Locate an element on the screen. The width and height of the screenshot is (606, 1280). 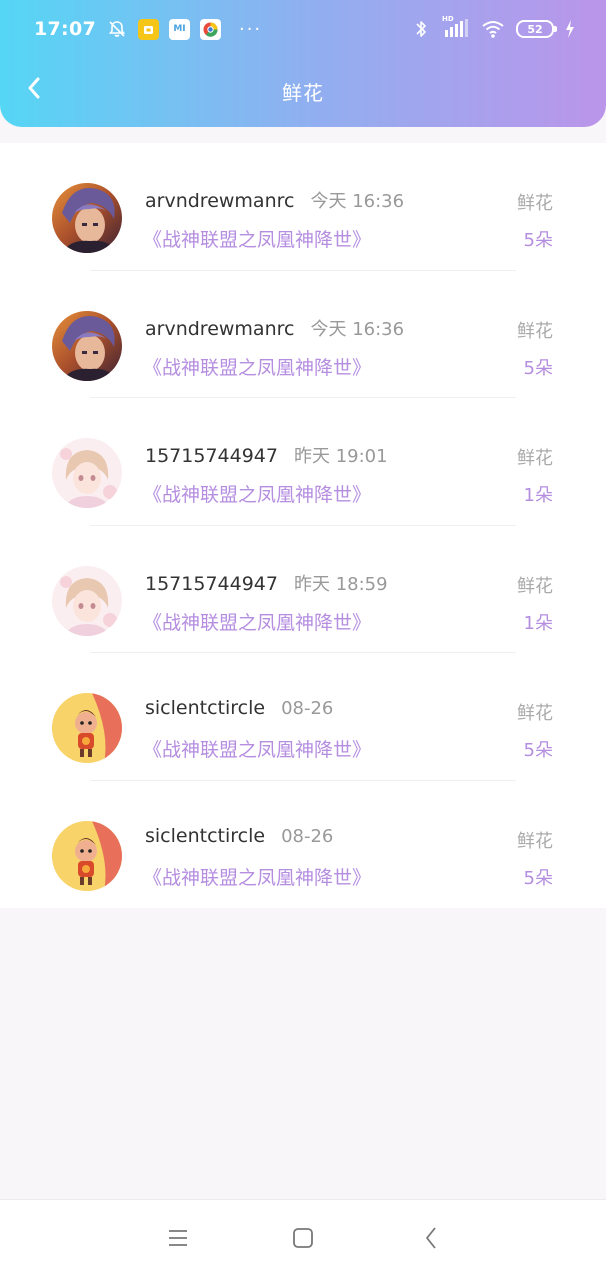
gift-meta: 15715744947 昨天 18:59 is located at coordinates (266, 583).